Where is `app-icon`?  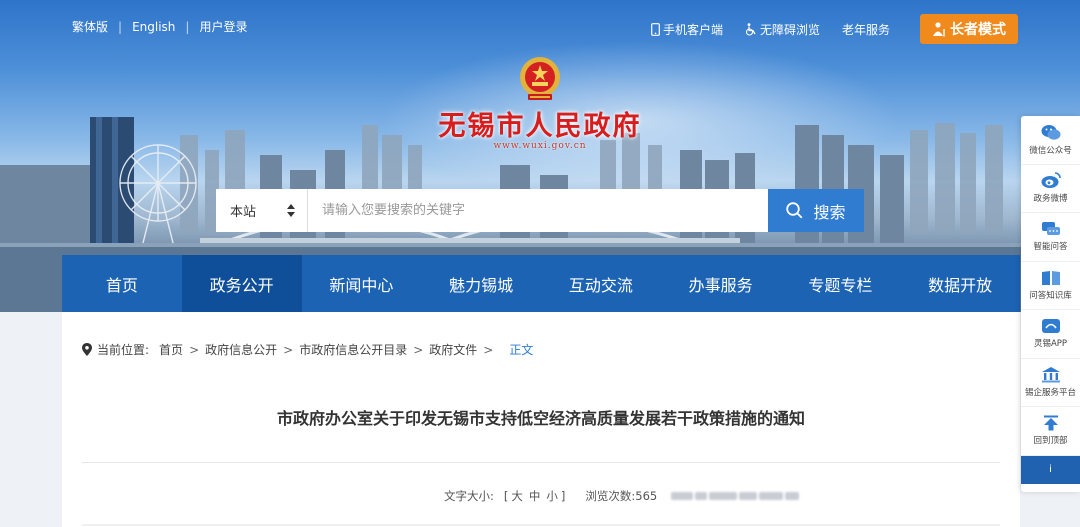
app-icon is located at coordinates (1050, 326).